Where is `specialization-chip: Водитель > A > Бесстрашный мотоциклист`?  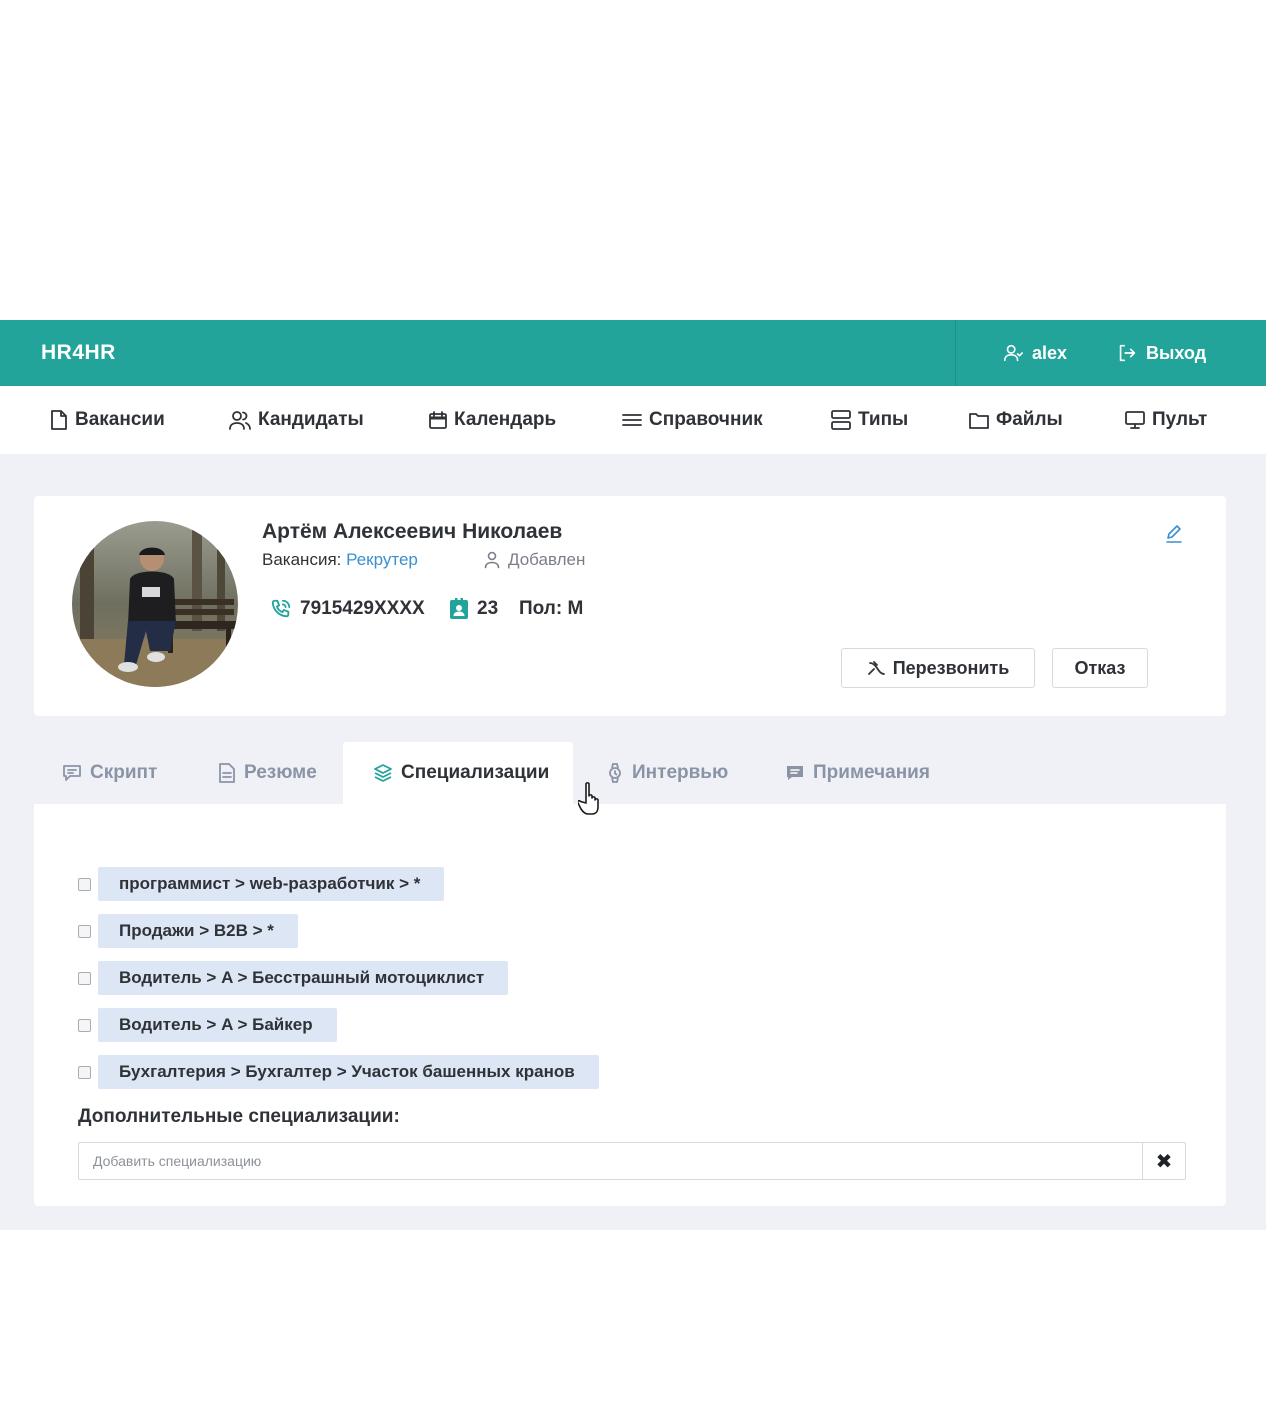 specialization-chip: Водитель > A > Бесстрашный мотоциклист is located at coordinates (303, 978).